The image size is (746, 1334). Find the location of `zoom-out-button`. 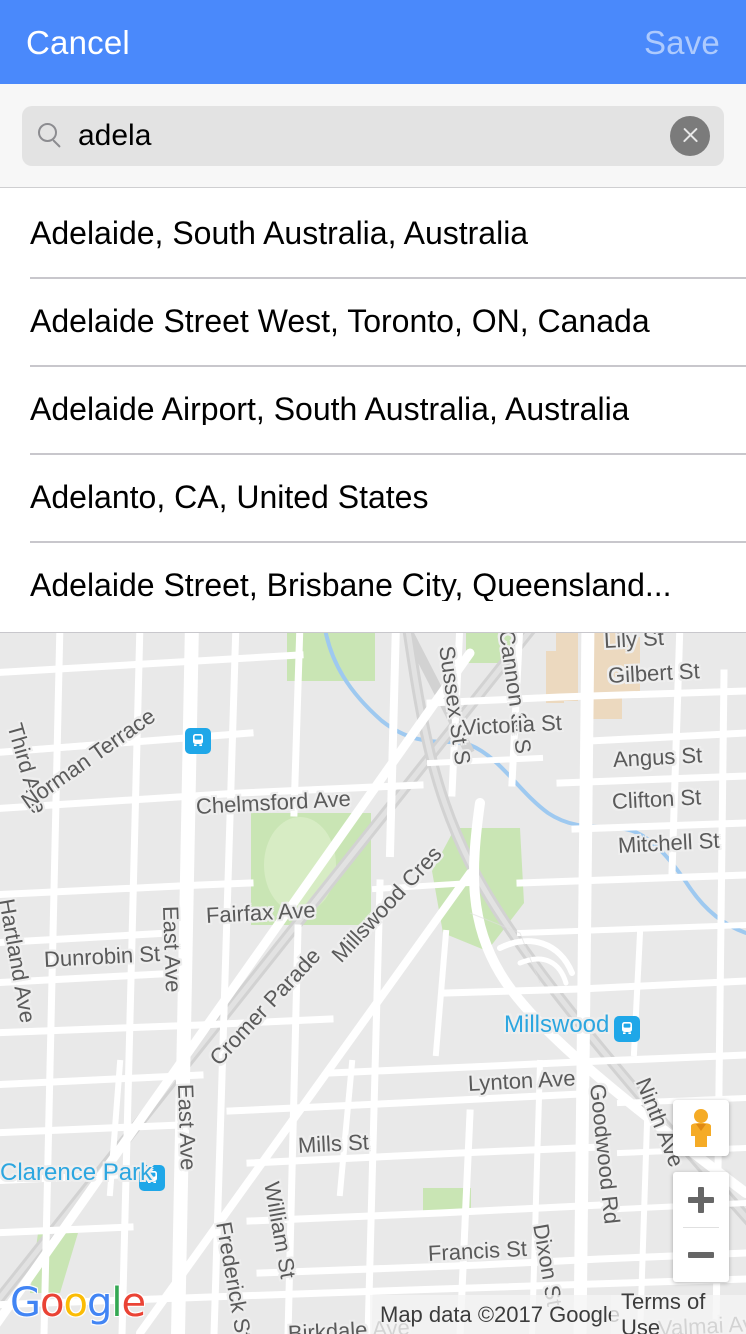

zoom-out-button is located at coordinates (701, 1254).